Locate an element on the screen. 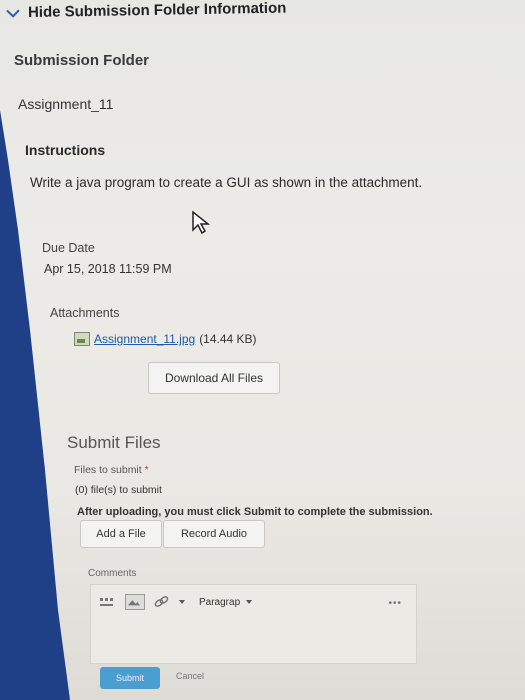  due-date-label: Due Date is located at coordinates (68, 248).